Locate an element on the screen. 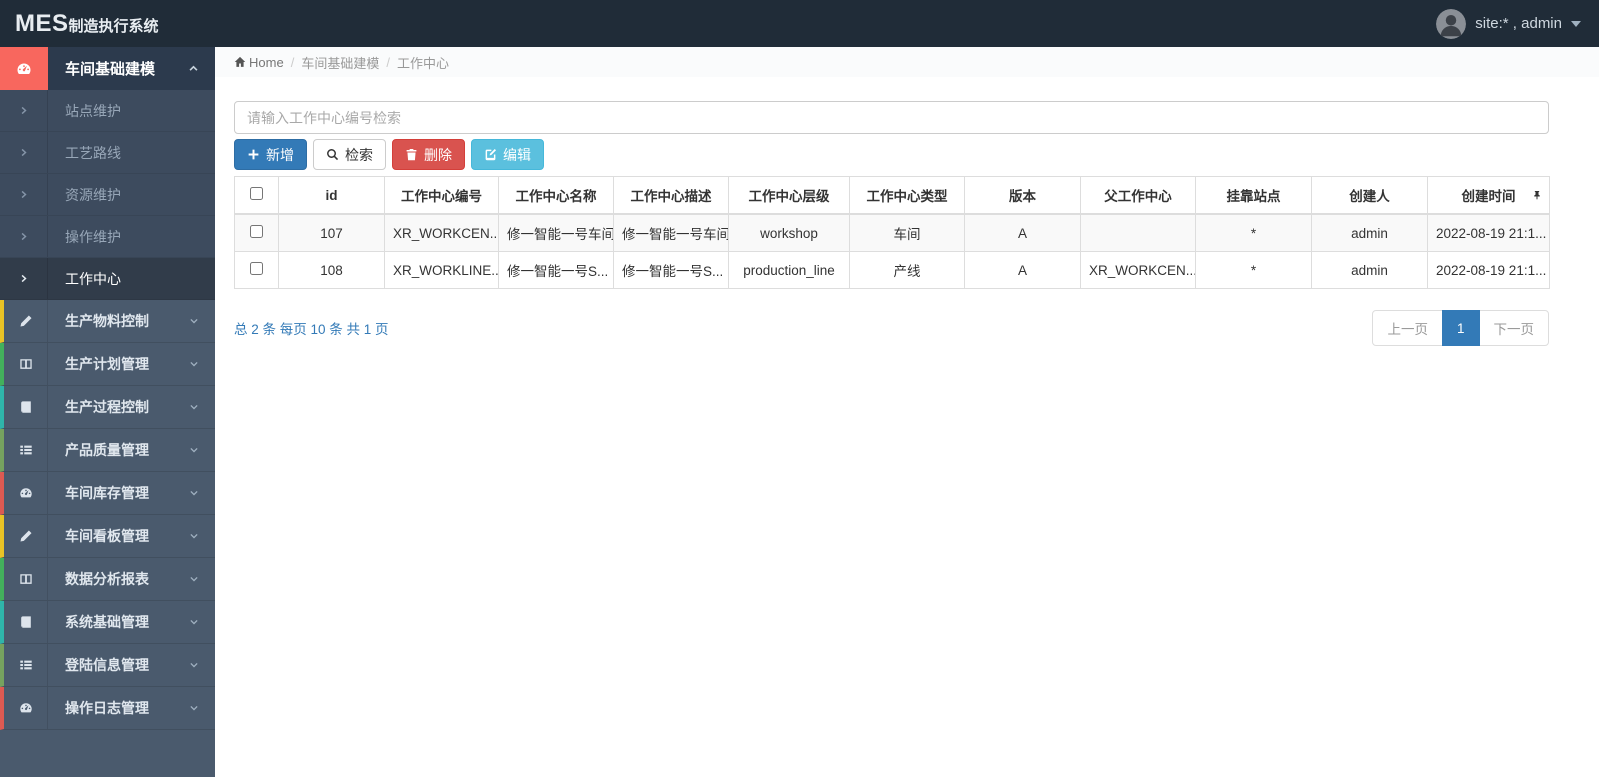 The width and height of the screenshot is (1599, 777). select-all-checkbox is located at coordinates (256, 193).